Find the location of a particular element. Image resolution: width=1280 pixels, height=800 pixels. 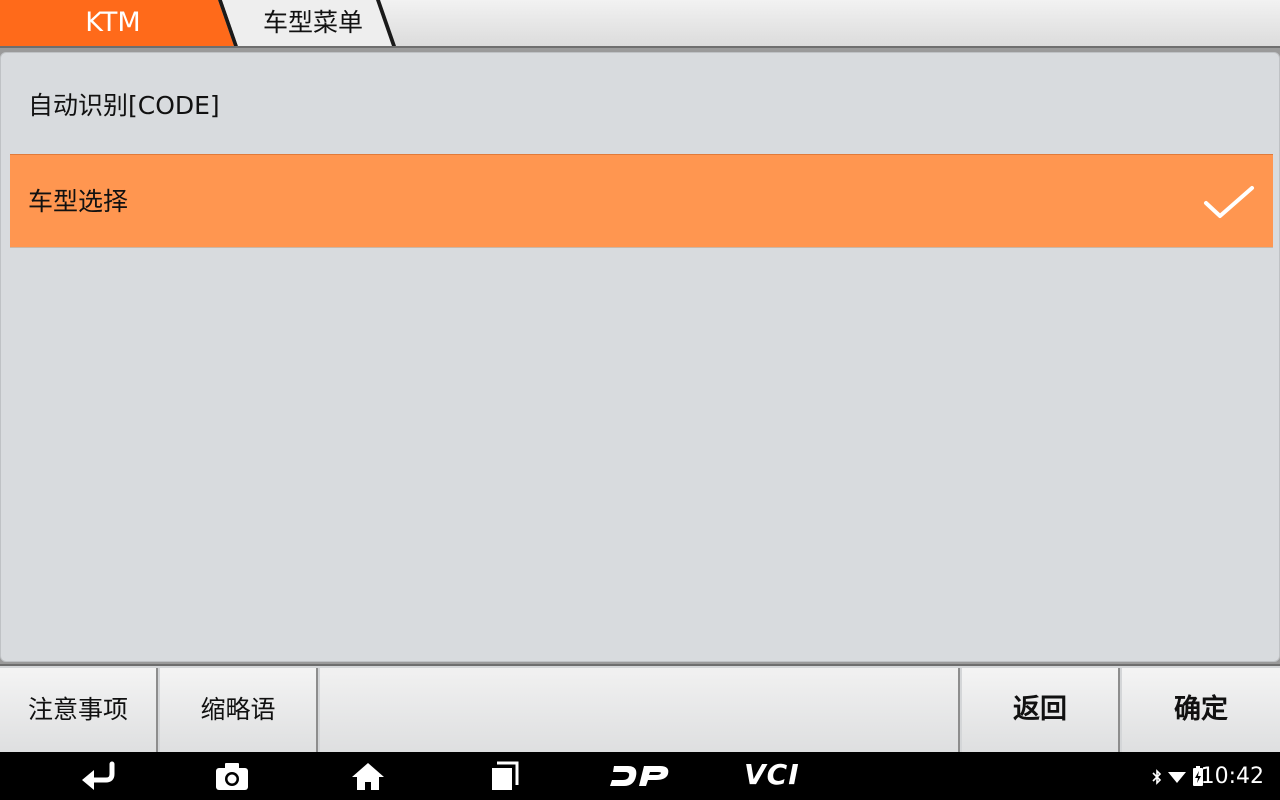

bottom-toolbar: 注意事项 缩略语 返回 确定 is located at coordinates (640, 708).